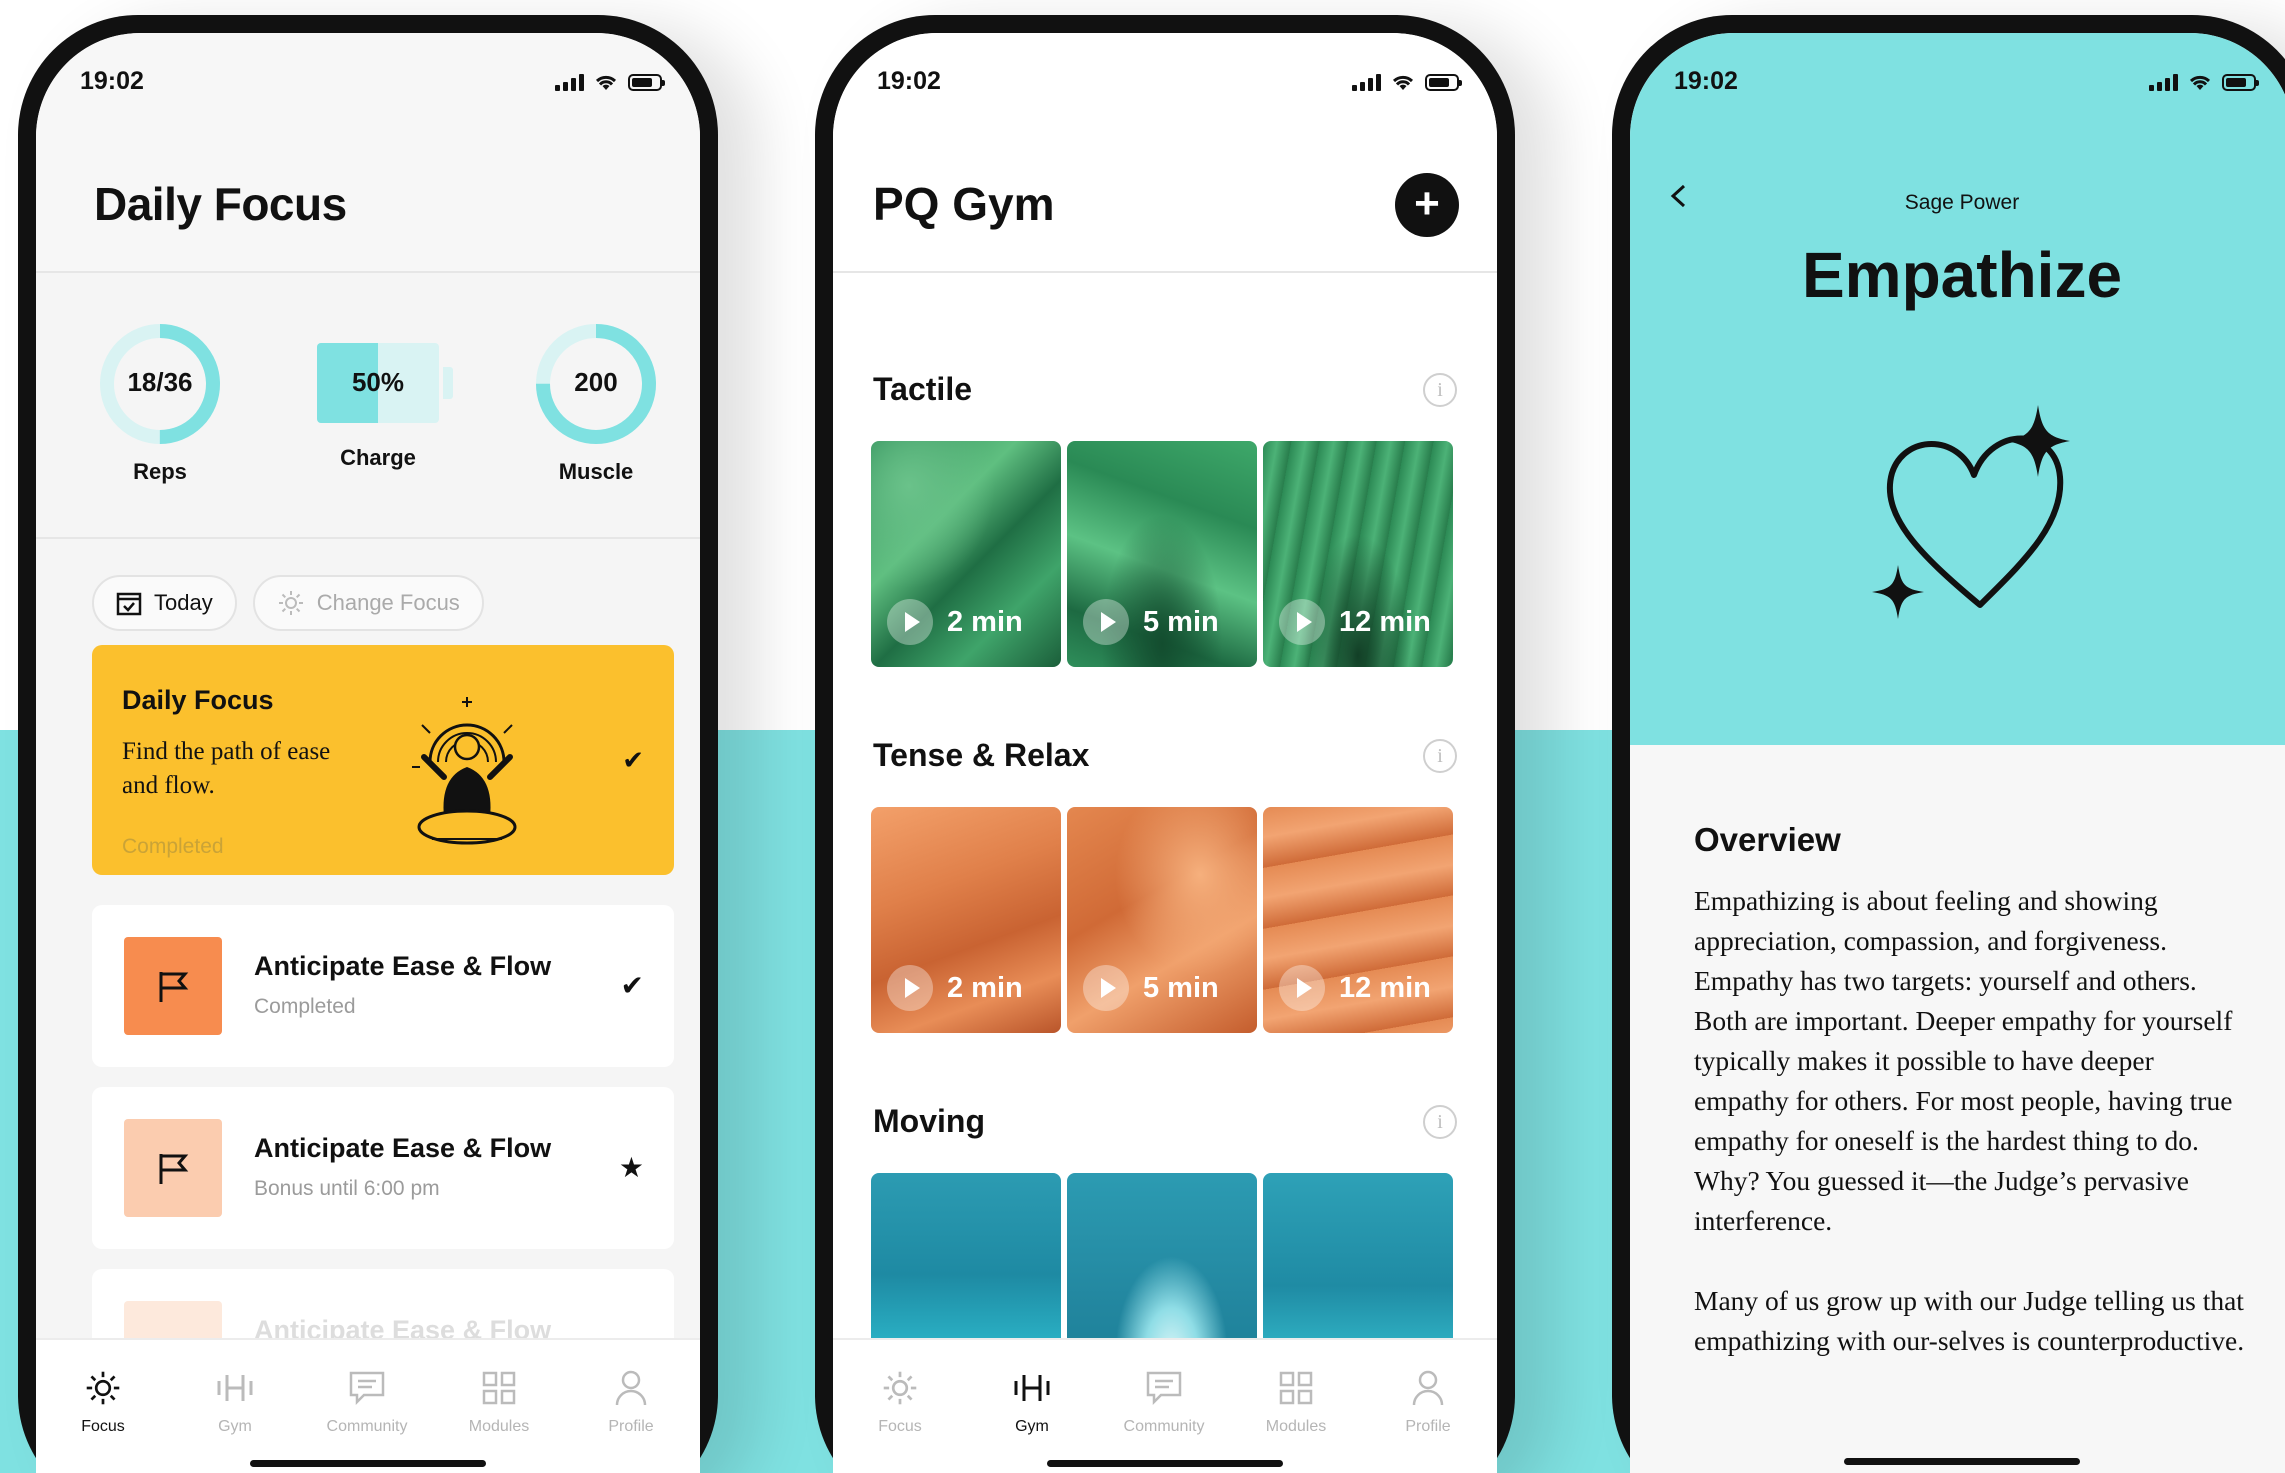 The height and width of the screenshot is (1473, 2285). Describe the element at coordinates (922, 389) in the screenshot. I see `section-title: Tactile` at that location.